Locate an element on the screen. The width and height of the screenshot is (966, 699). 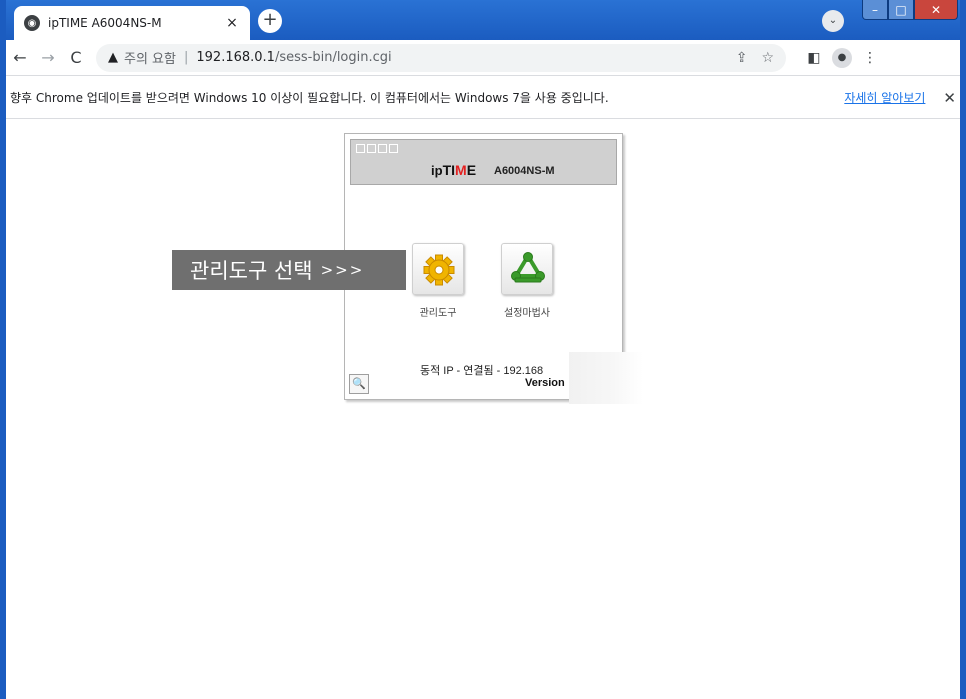
bookmark-star-icon: ☆ is located at coordinates (767, 58).